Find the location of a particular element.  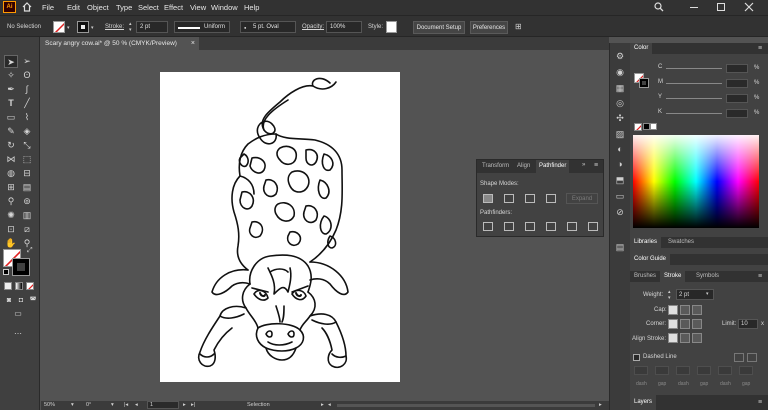

variable-width-profile: Uniform is located at coordinates (202, 27).